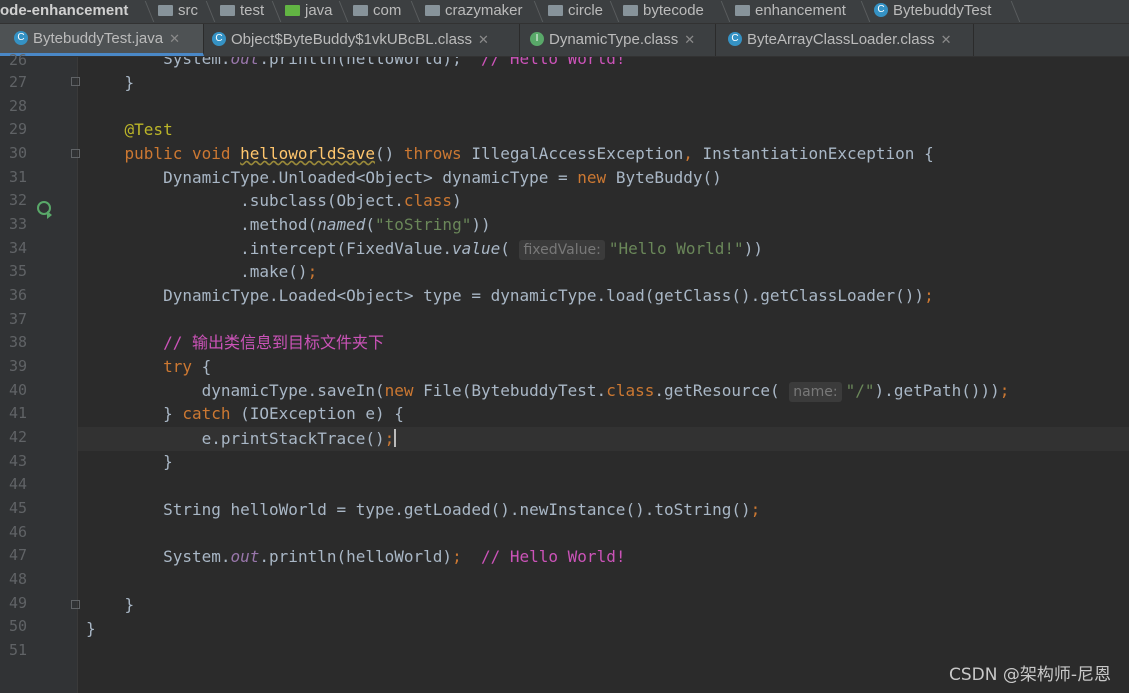 The height and width of the screenshot is (693, 1129). What do you see at coordinates (148, 129) in the screenshot?
I see `code-line: @Test` at bounding box center [148, 129].